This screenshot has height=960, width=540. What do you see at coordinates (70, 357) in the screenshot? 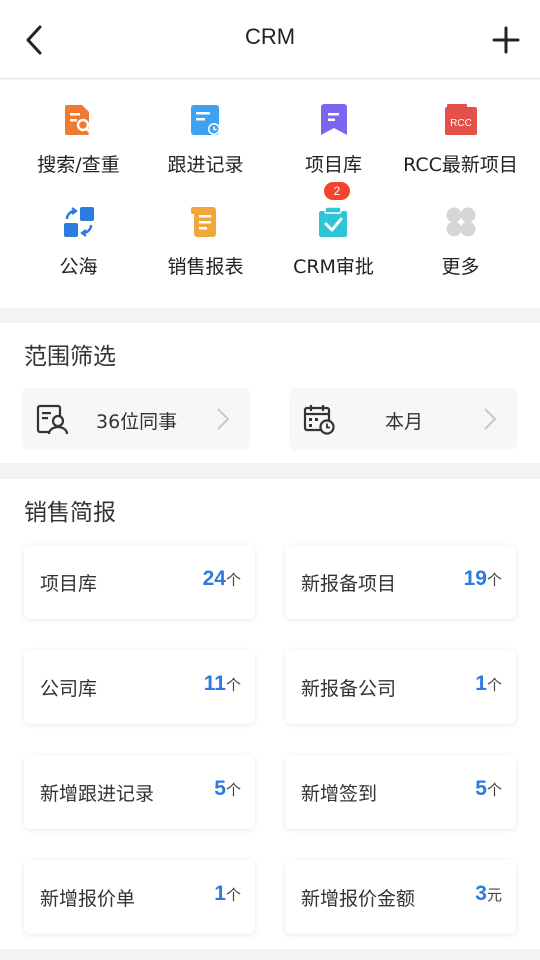
I see `section-title: 范围筛选` at bounding box center [70, 357].